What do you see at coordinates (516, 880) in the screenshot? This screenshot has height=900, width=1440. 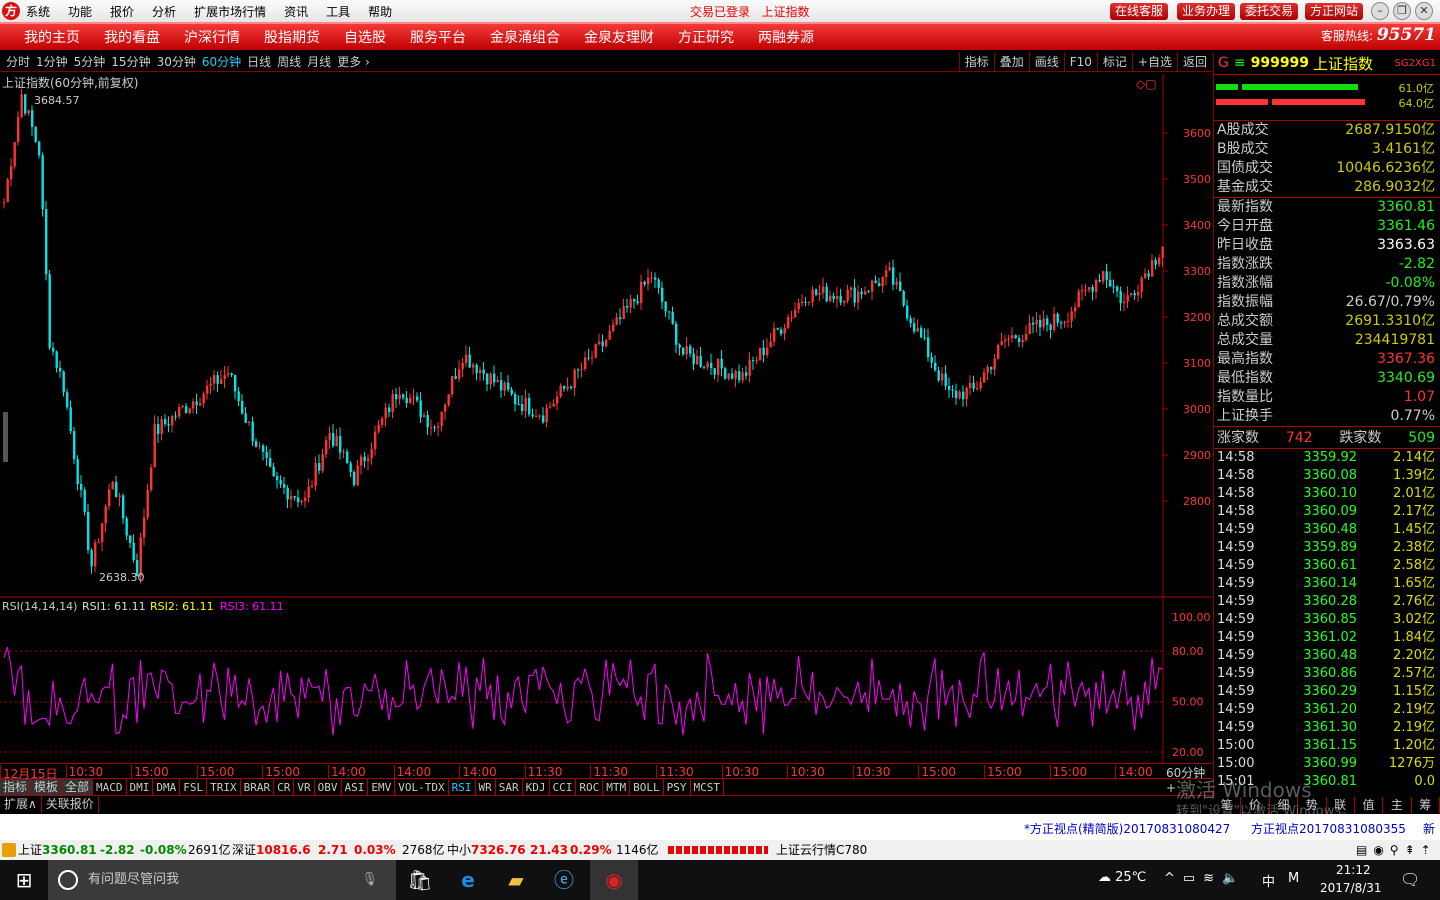 I see `explorer-icon: ▰` at bounding box center [516, 880].